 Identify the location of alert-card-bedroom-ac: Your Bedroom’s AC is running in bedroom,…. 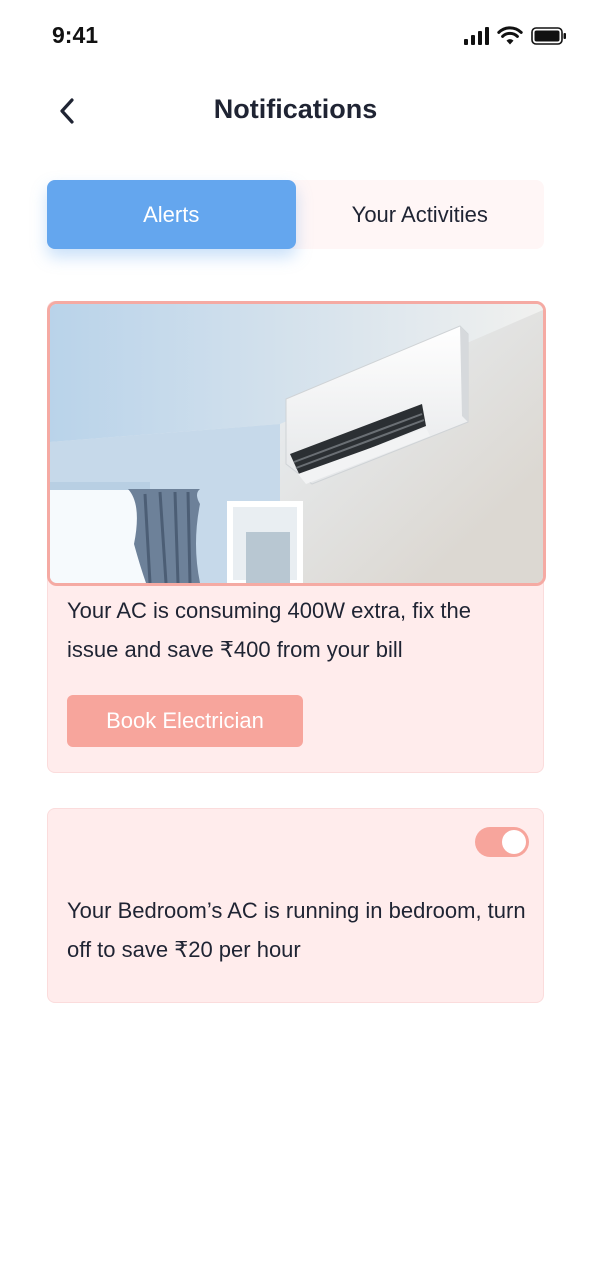
(295, 905).